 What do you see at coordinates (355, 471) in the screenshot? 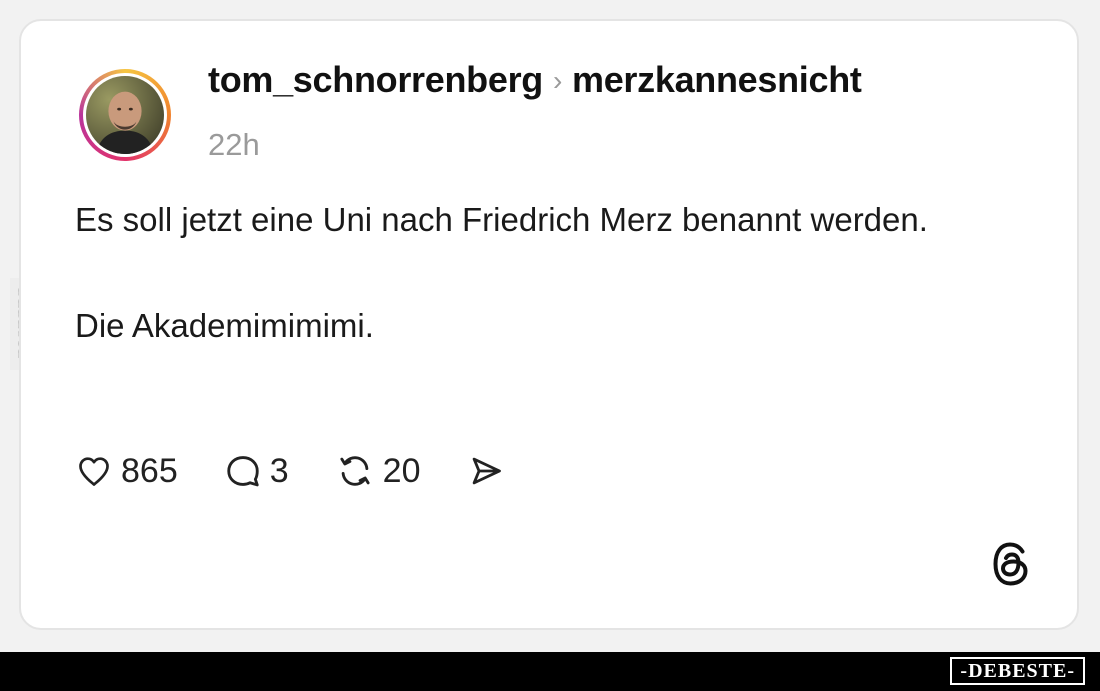
I see `repost-icon` at bounding box center [355, 471].